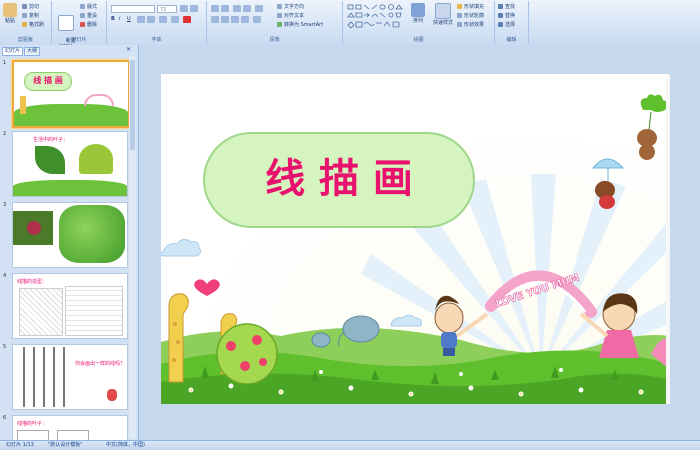 This screenshot has height=450, width=700. I want to click on slide-number: 2, so click(5, 134).